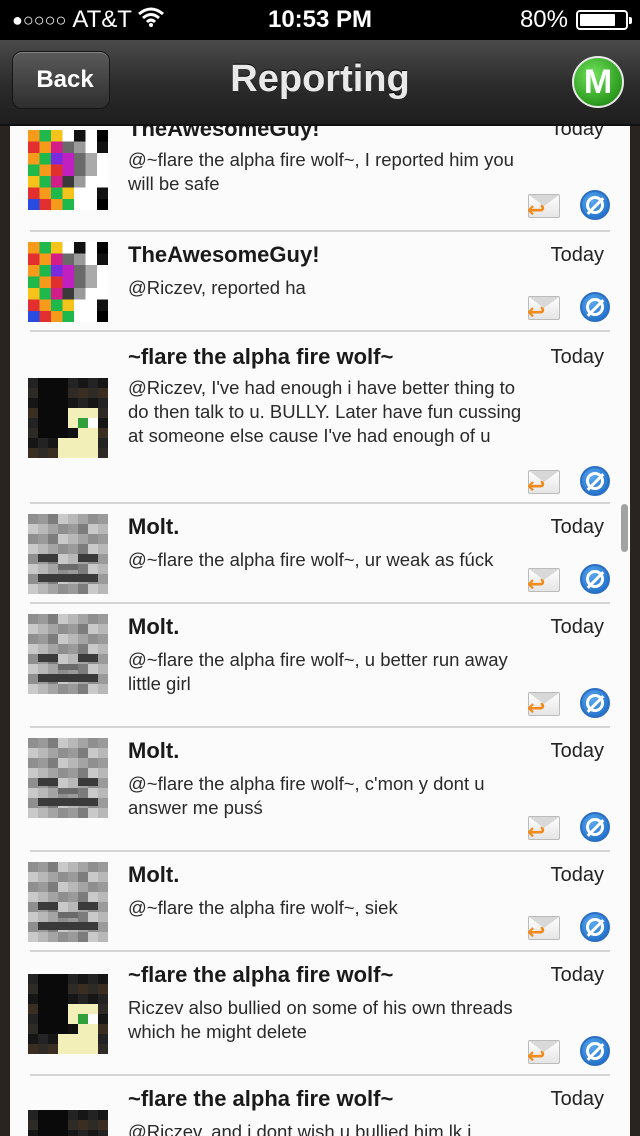  I want to click on battery-percent: 80%, so click(543, 19).